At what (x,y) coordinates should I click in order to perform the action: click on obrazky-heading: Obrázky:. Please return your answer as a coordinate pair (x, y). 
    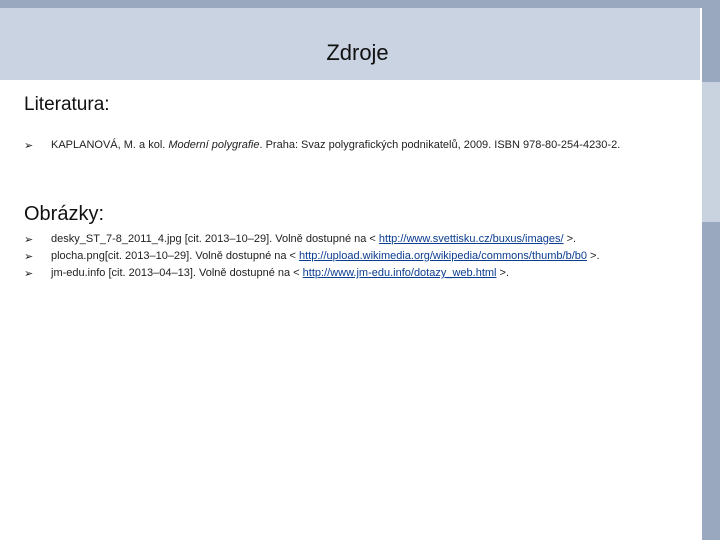
    Looking at the image, I should click on (64, 214).